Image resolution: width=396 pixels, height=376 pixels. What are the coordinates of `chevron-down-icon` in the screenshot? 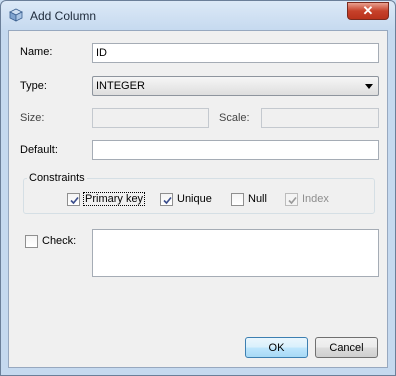 It's located at (369, 86).